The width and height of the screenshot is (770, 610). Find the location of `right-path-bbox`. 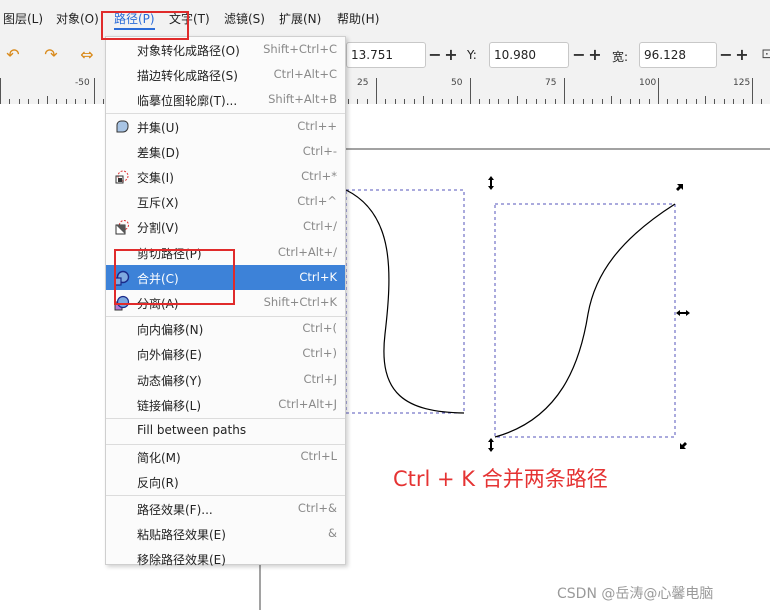

right-path-bbox is located at coordinates (585, 320).